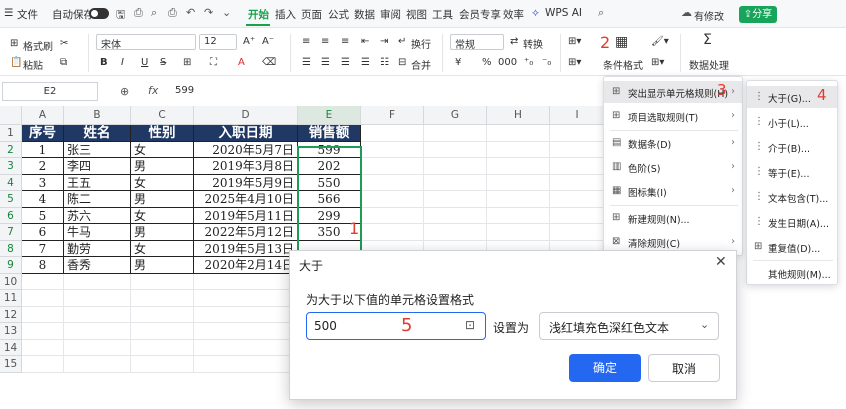 Image resolution: width=846 pixels, height=409 pixels. Describe the element at coordinates (124, 91) in the screenshot. I see `zoom-icon: ⊕` at that location.